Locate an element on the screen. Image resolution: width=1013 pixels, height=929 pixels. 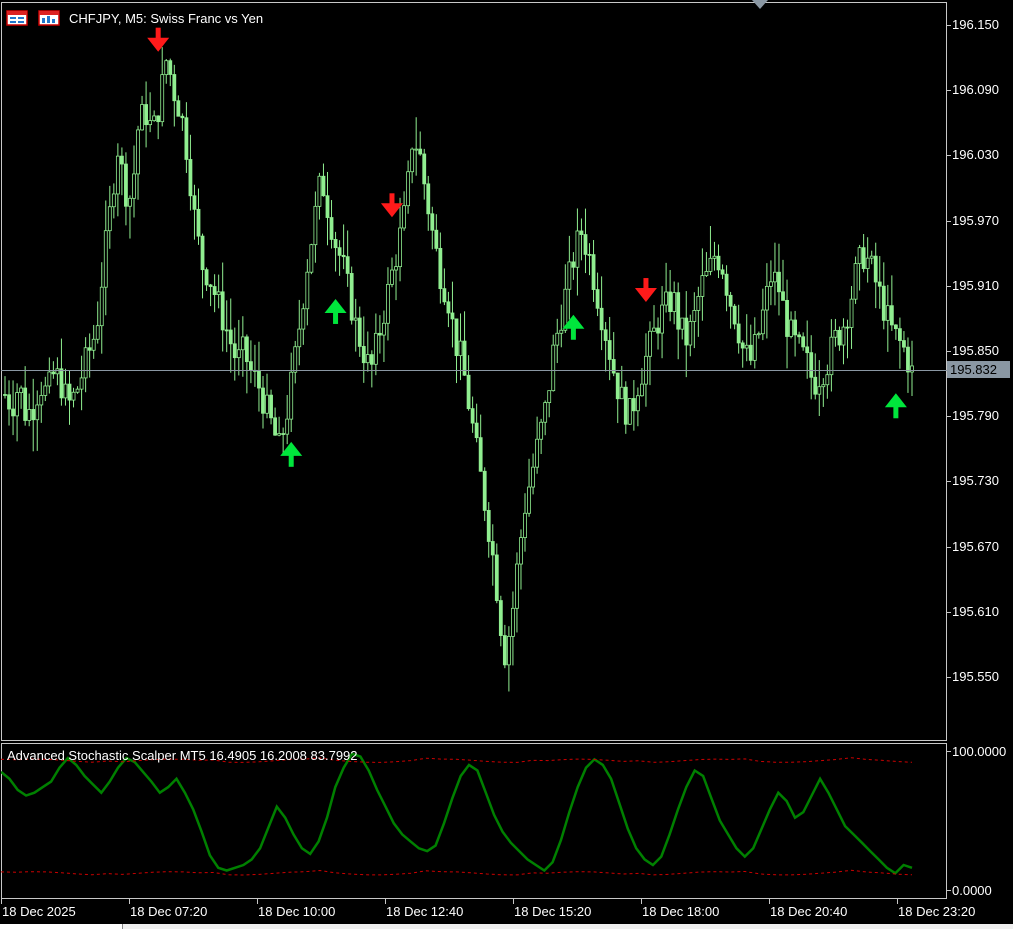
chart-tab is located at coordinates (61, 926).